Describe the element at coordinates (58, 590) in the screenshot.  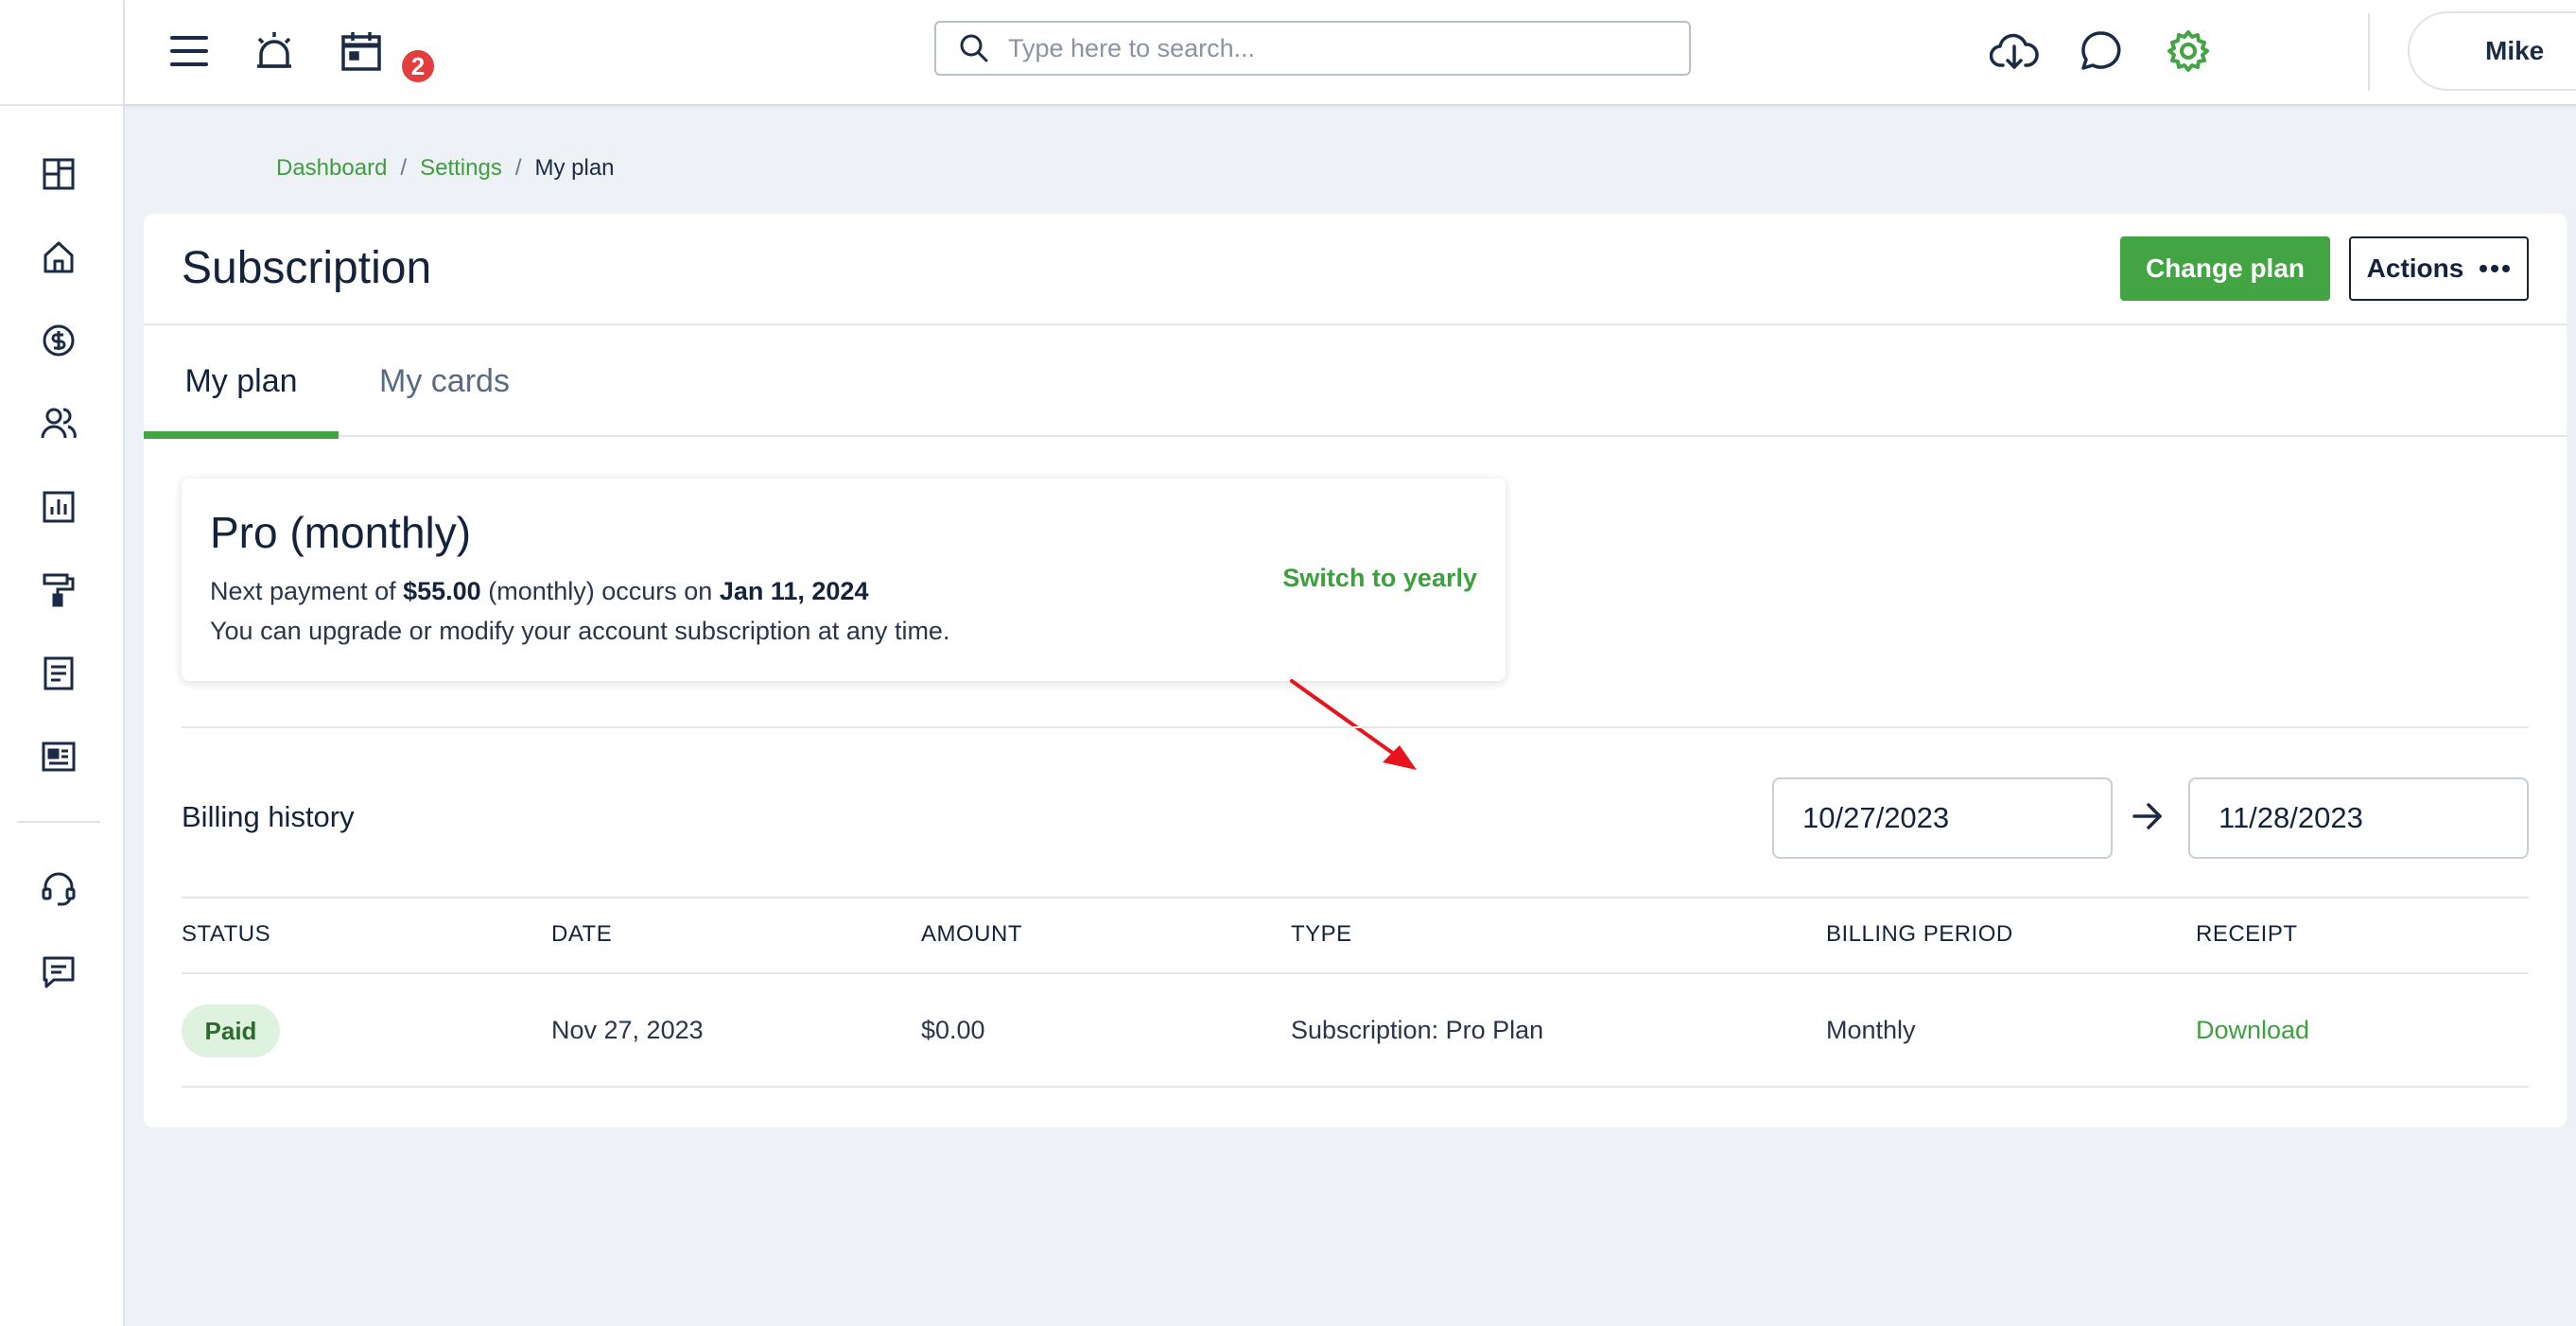
I see `paint-roller-icon` at that location.